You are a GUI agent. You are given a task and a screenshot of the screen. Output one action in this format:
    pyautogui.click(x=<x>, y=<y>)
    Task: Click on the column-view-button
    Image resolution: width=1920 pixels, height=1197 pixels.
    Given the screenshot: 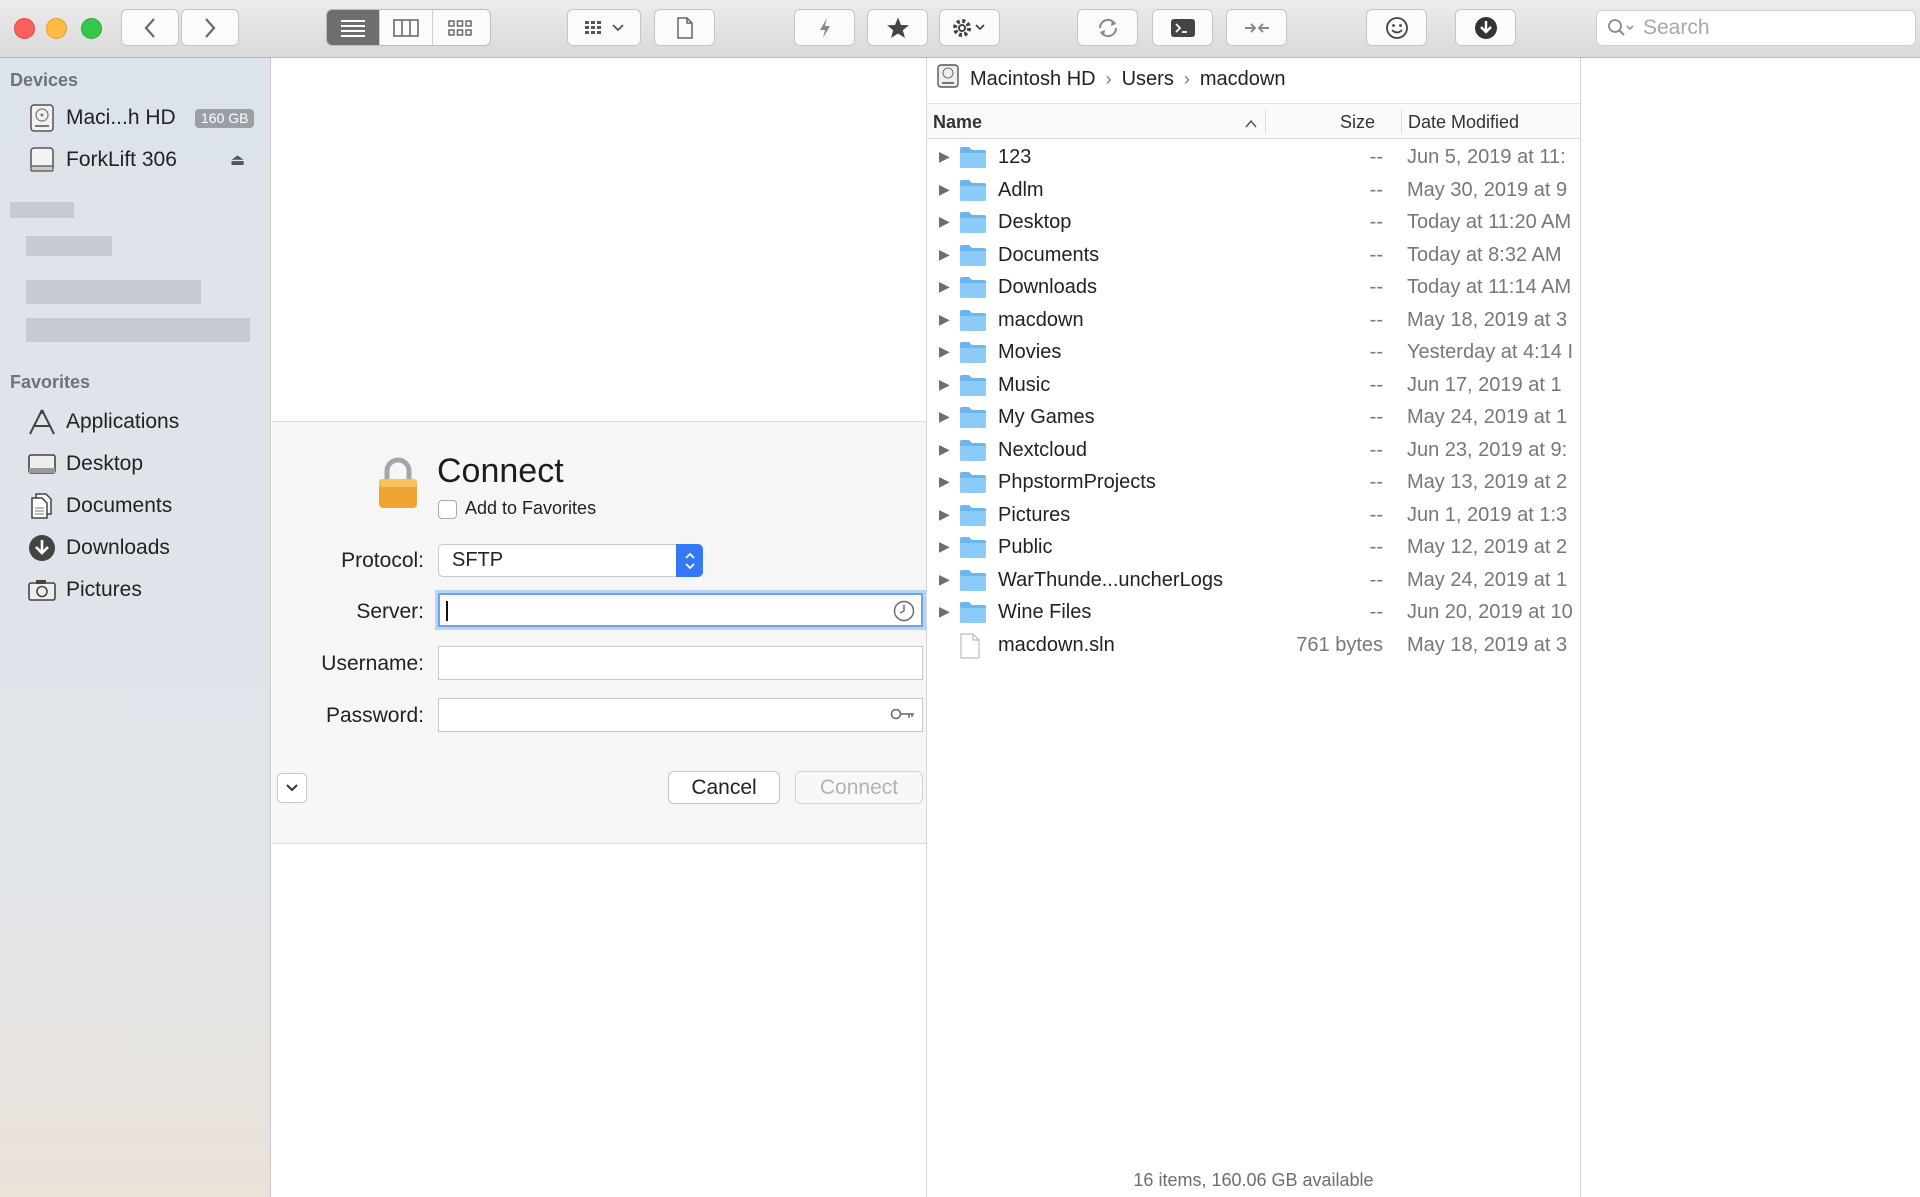 What is the action you would take?
    pyautogui.click(x=406, y=27)
    